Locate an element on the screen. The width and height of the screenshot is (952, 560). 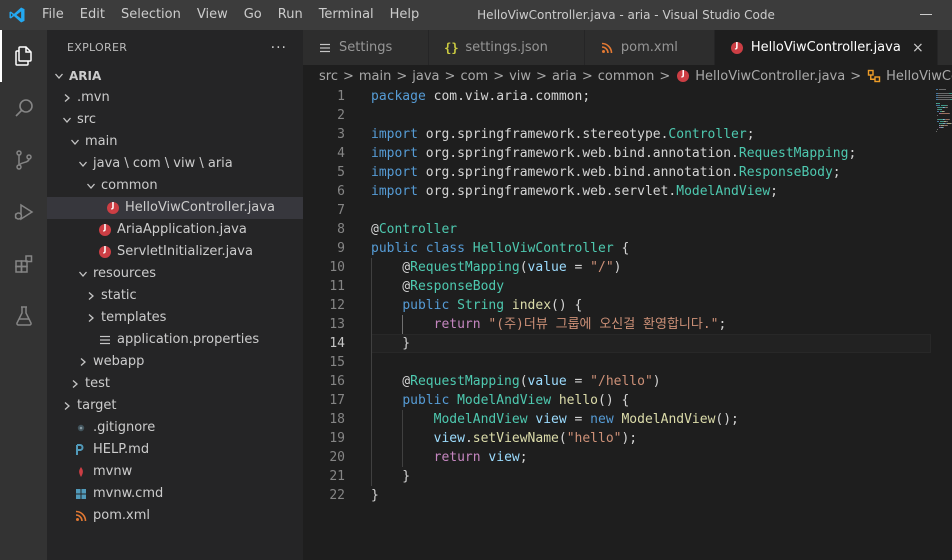
line-number: 5 is located at coordinates (341, 172).